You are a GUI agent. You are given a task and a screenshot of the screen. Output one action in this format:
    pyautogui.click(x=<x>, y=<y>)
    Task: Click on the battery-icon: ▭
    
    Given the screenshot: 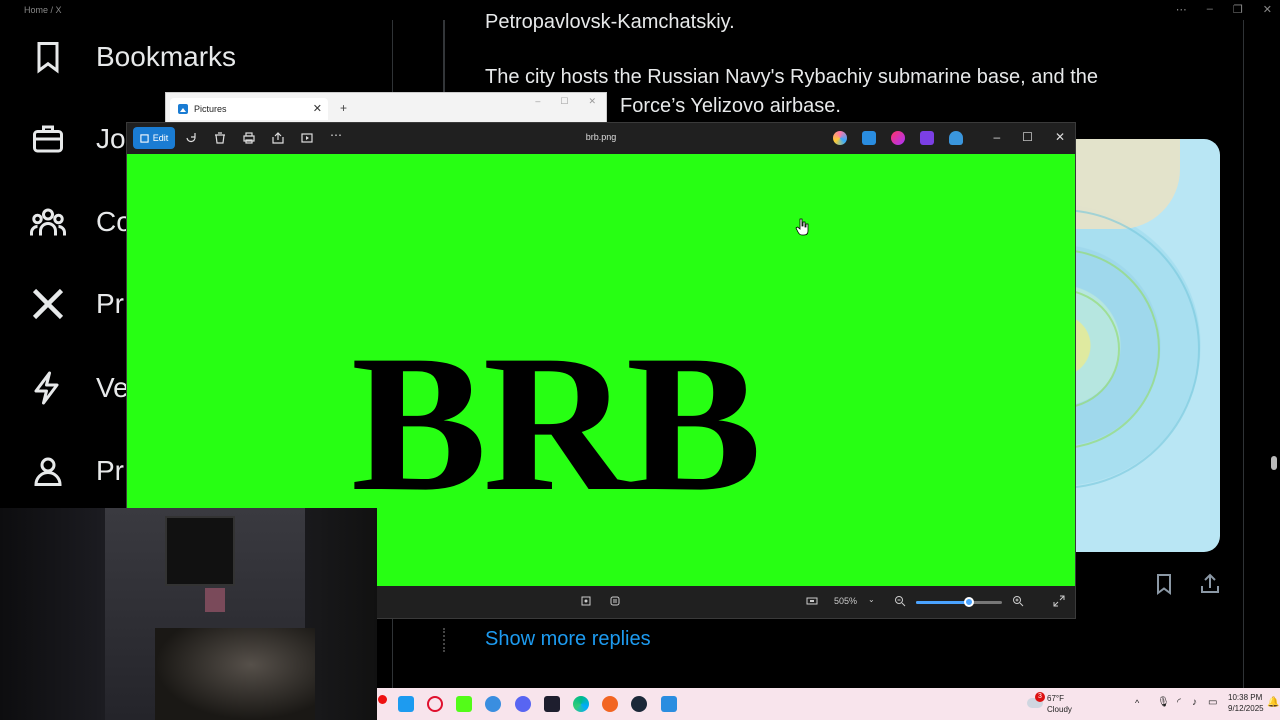 What is the action you would take?
    pyautogui.click(x=1212, y=702)
    